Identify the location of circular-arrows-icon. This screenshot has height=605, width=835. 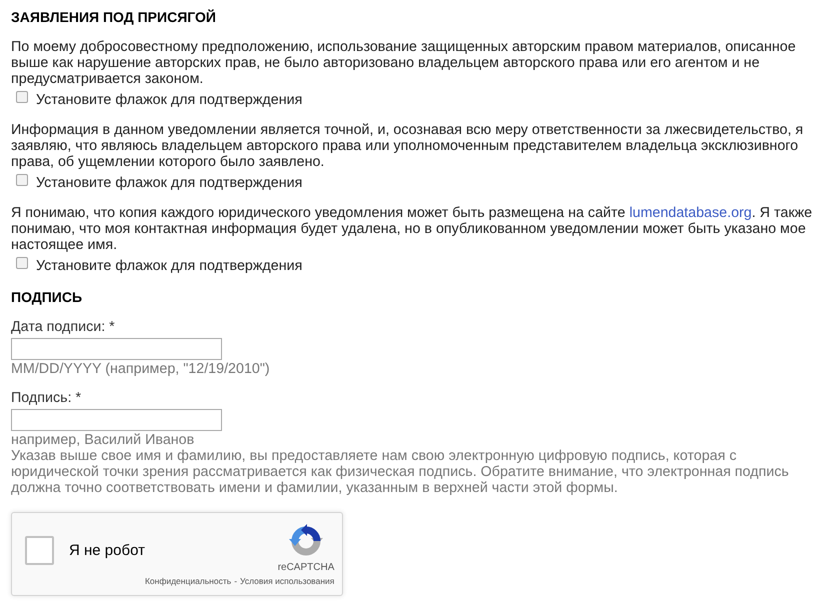
(306, 541).